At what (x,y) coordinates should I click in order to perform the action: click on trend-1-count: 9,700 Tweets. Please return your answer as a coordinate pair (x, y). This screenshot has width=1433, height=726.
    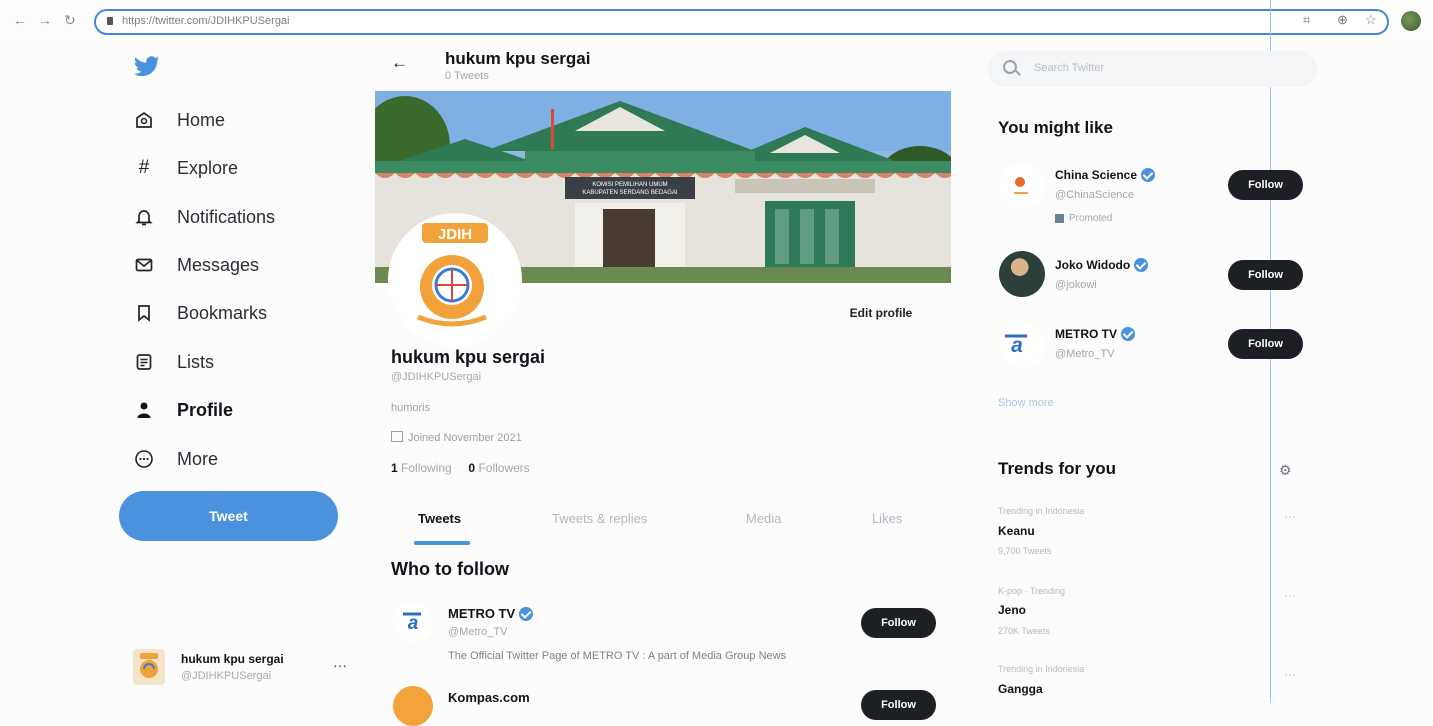
    Looking at the image, I should click on (1025, 551).